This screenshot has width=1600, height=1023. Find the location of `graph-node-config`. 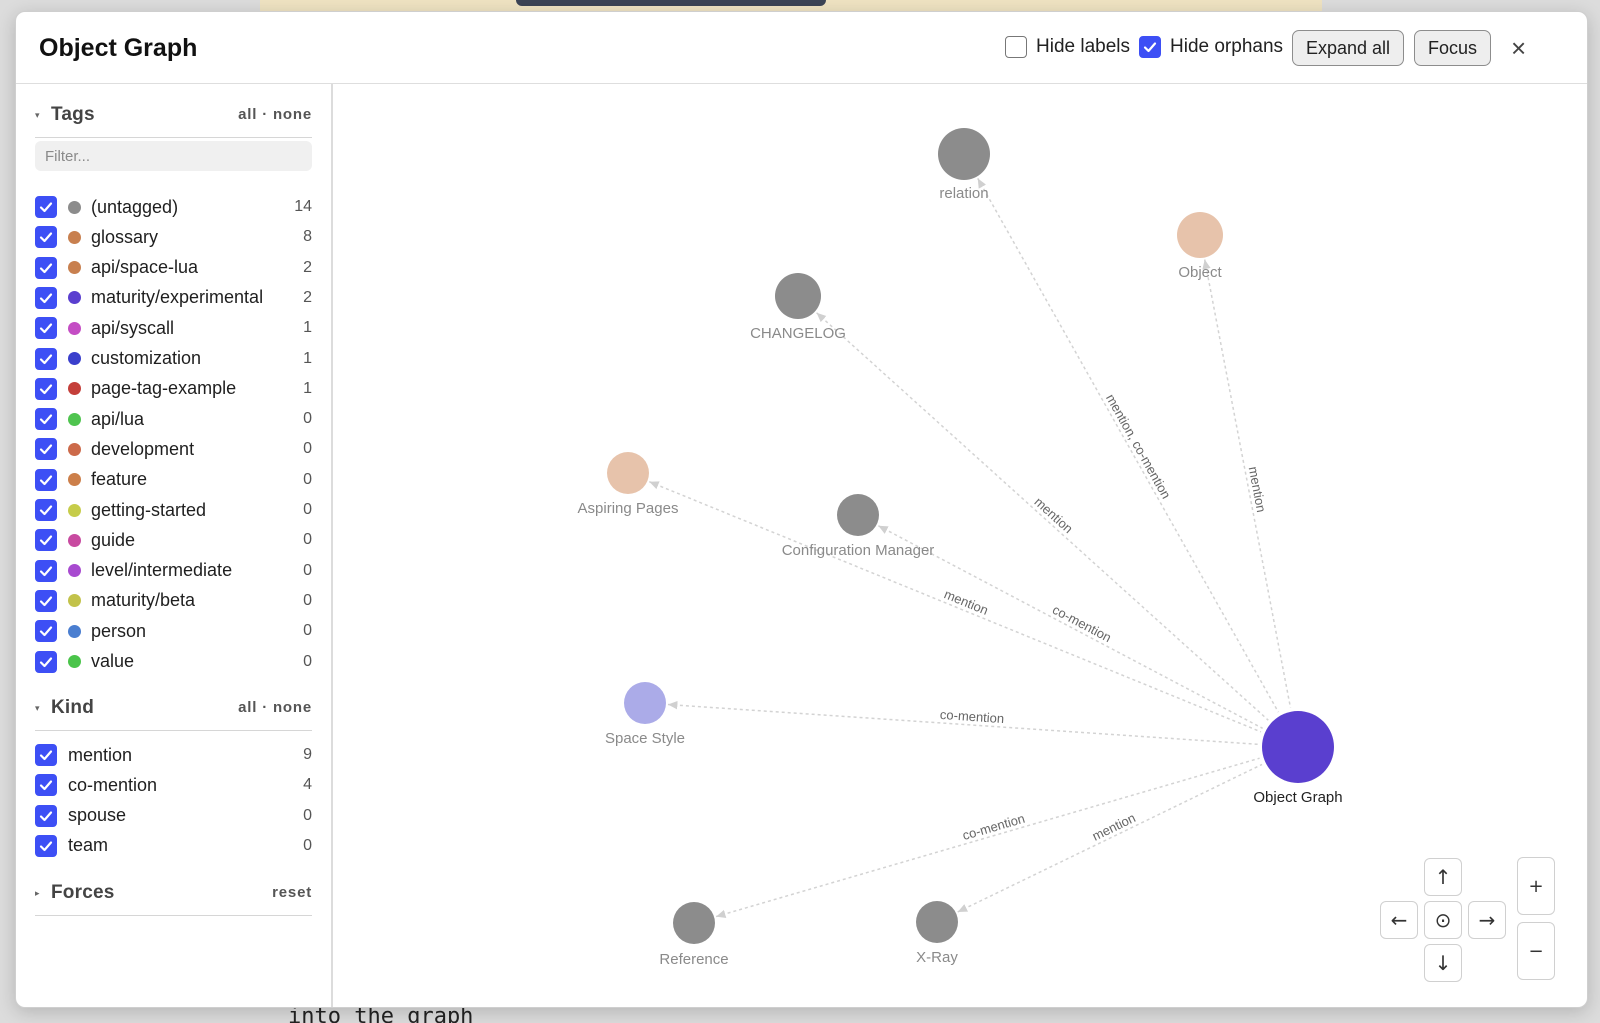

graph-node-config is located at coordinates (858, 515).